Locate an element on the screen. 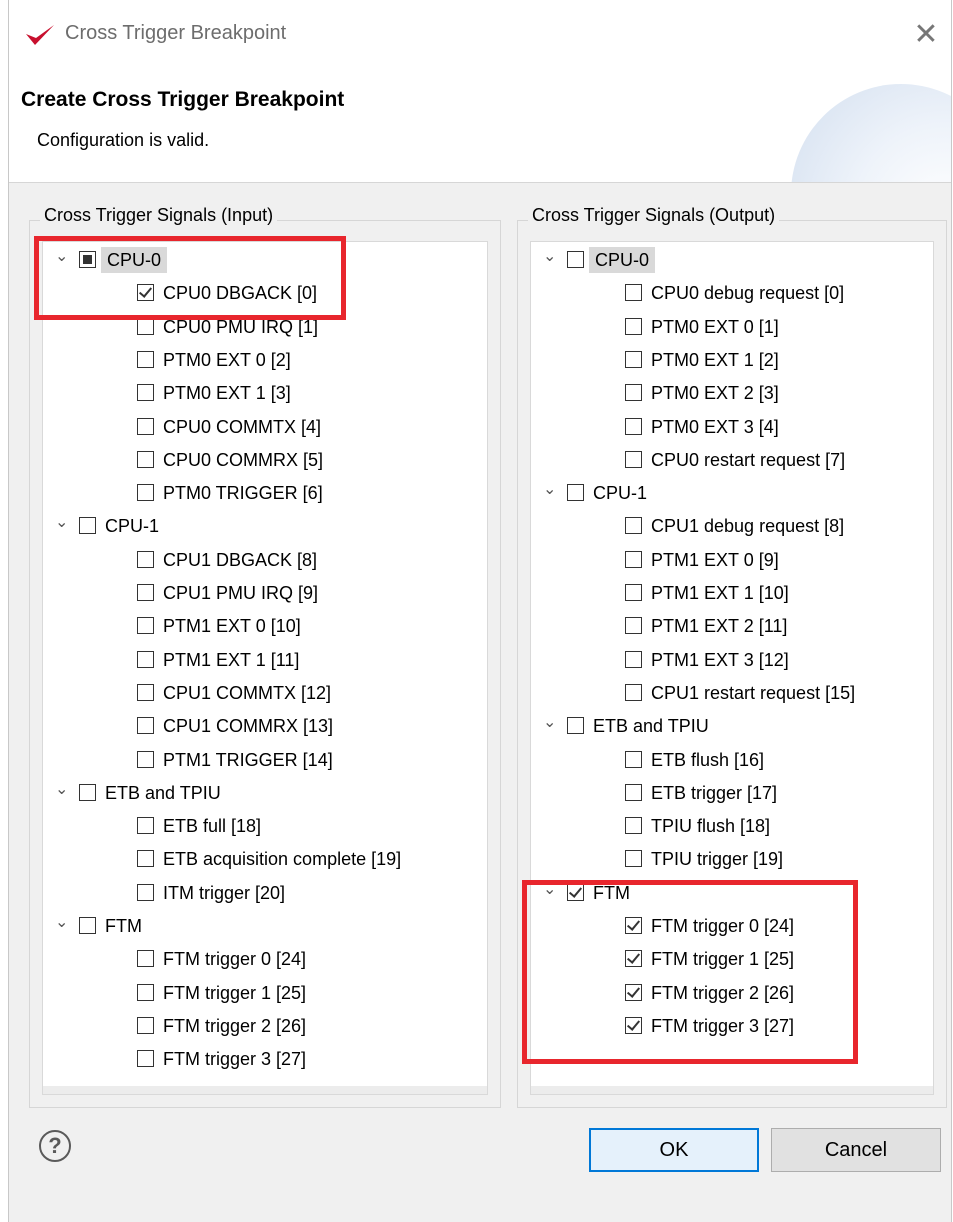 Image resolution: width=953 pixels, height=1222 pixels. tree-item-cpu1-dbgack-8: CPU1 DBGACK [8] is located at coordinates (265, 560).